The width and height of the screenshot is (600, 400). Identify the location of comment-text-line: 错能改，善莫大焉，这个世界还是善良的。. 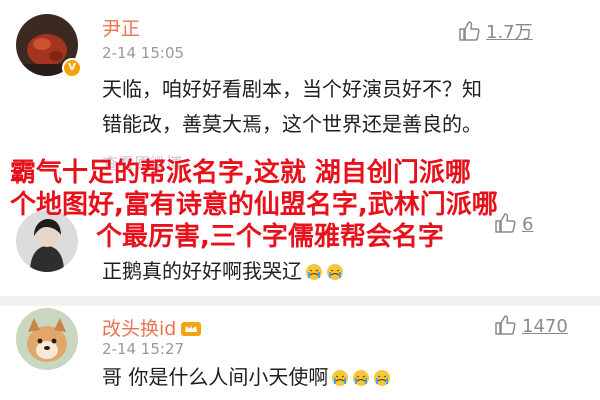
(292, 124).